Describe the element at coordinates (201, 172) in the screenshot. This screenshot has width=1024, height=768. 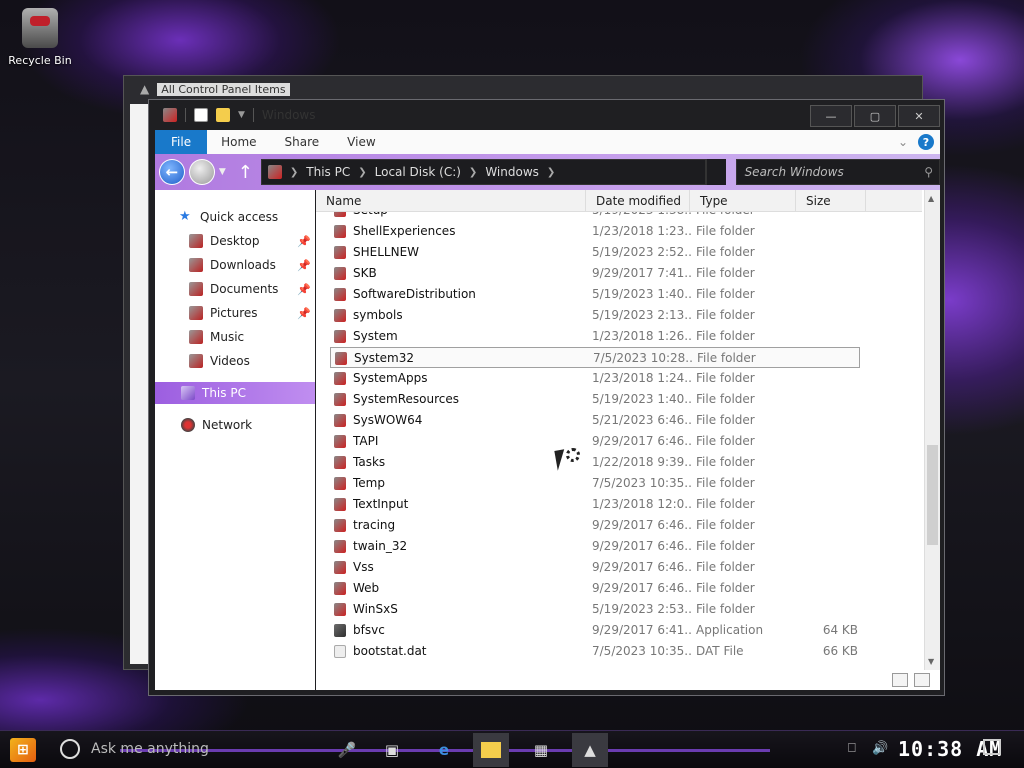
I see `forward-button` at that location.